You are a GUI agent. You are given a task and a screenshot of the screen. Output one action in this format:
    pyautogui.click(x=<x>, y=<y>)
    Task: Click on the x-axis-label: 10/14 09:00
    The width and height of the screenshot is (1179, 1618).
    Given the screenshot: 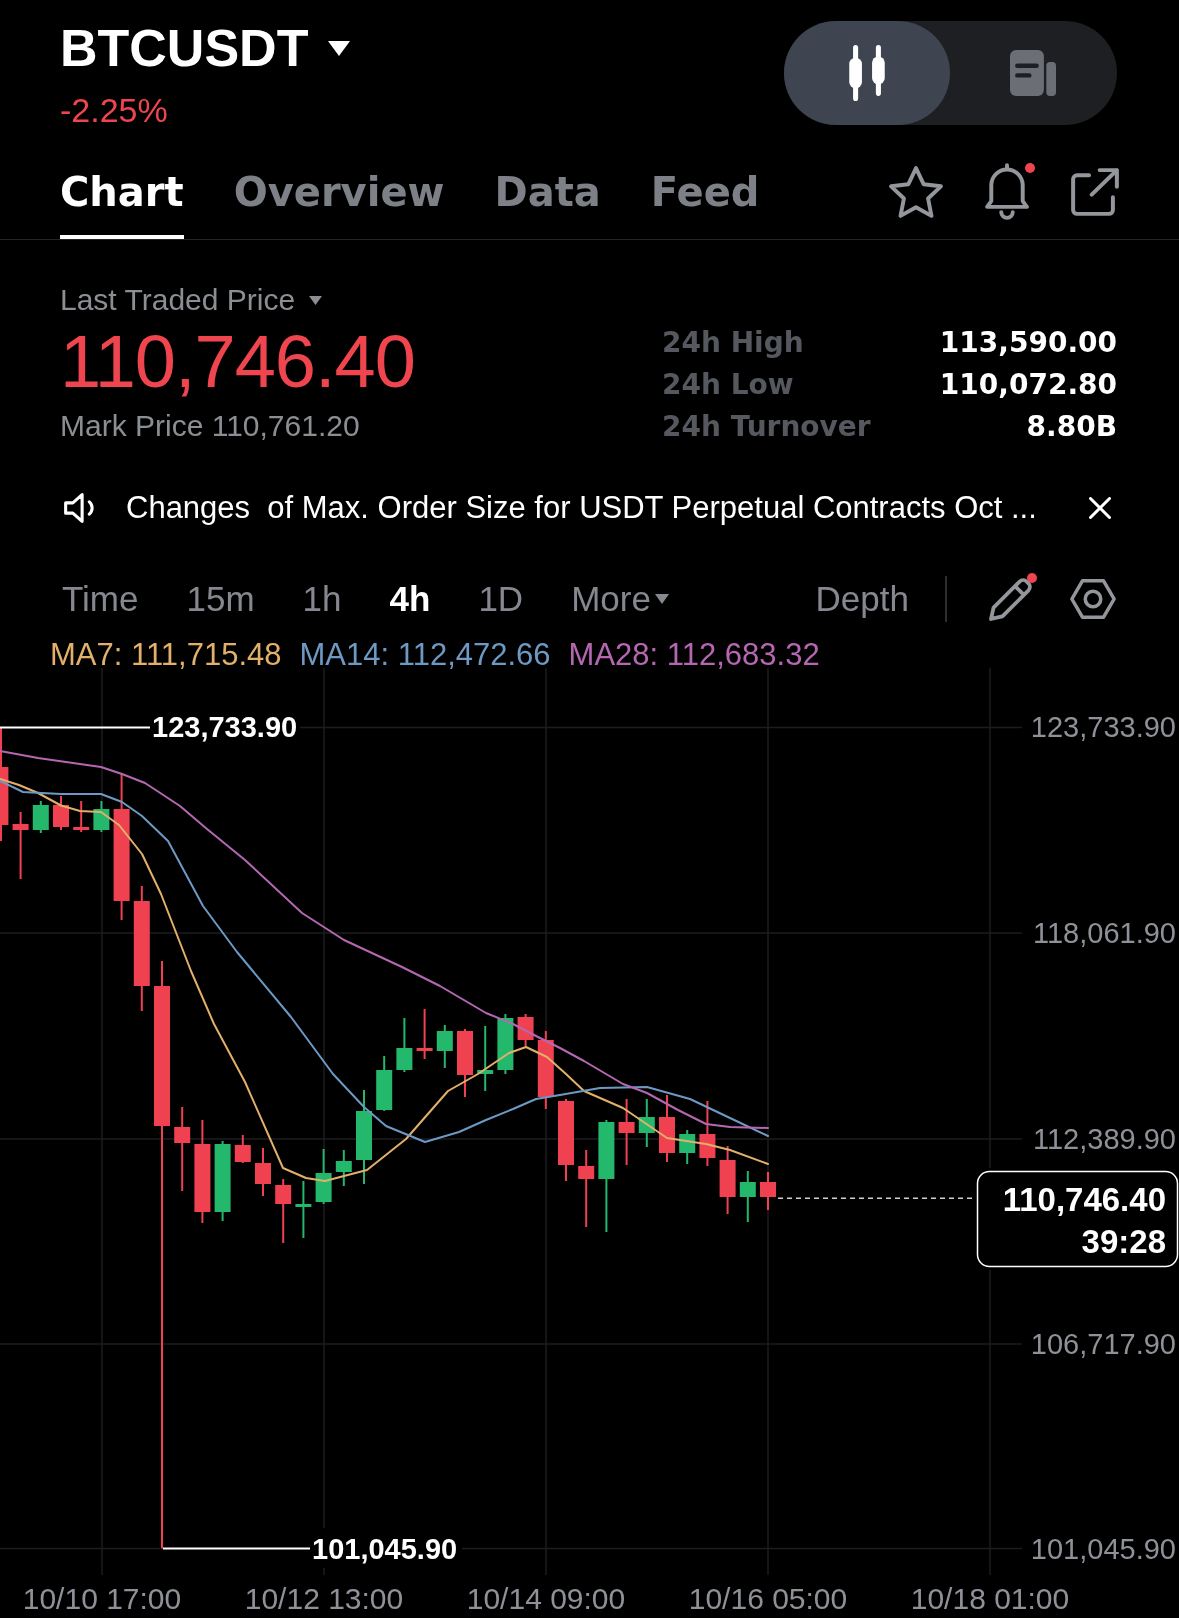 What is the action you would take?
    pyautogui.click(x=546, y=1598)
    